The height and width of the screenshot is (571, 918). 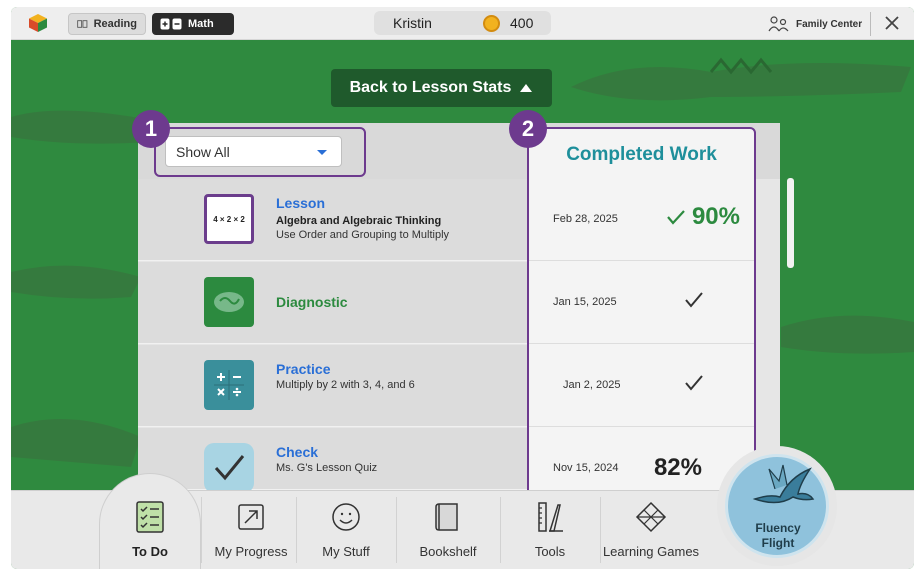 I want to click on nav-my-progress: My Progress, so click(x=251, y=529).